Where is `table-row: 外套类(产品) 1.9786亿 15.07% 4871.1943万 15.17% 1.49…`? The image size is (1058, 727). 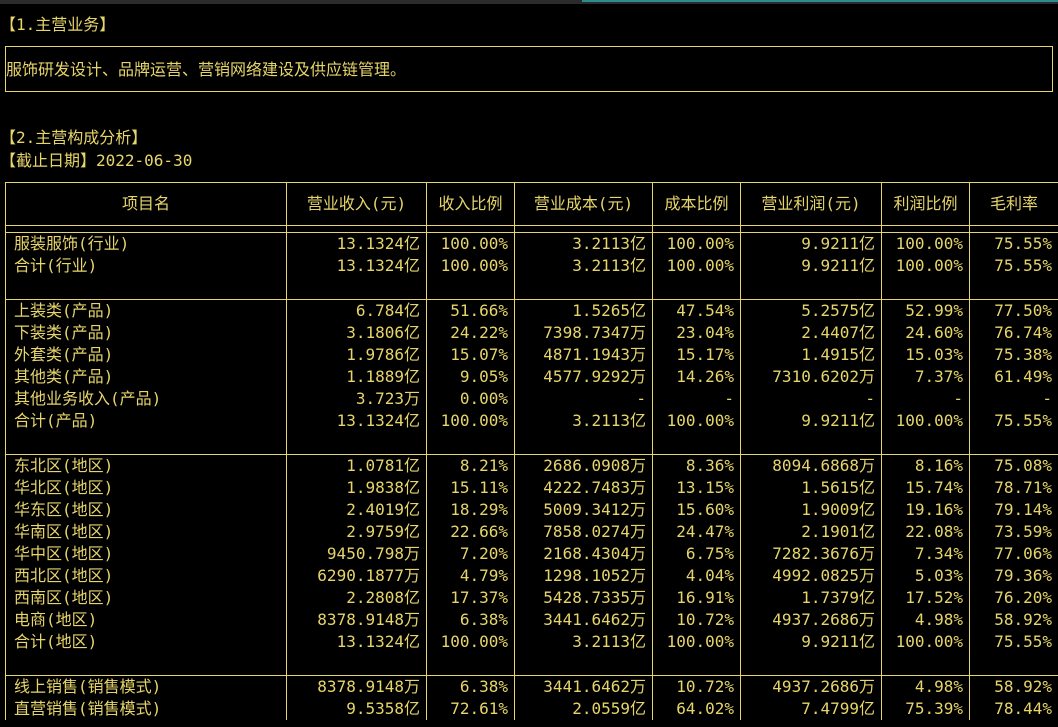 table-row: 外套类(产品) 1.9786亿 15.07% 4871.1943万 15.17% 1.49… is located at coordinates (531, 355).